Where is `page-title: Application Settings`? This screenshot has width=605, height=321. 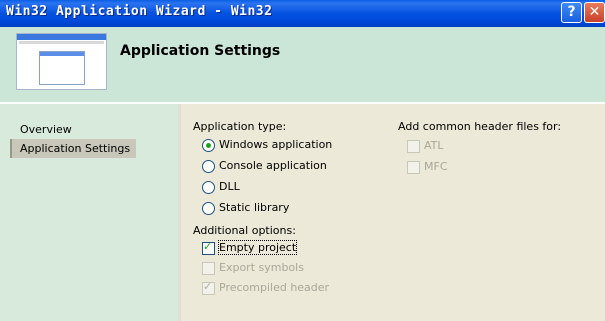
page-title: Application Settings is located at coordinates (200, 51).